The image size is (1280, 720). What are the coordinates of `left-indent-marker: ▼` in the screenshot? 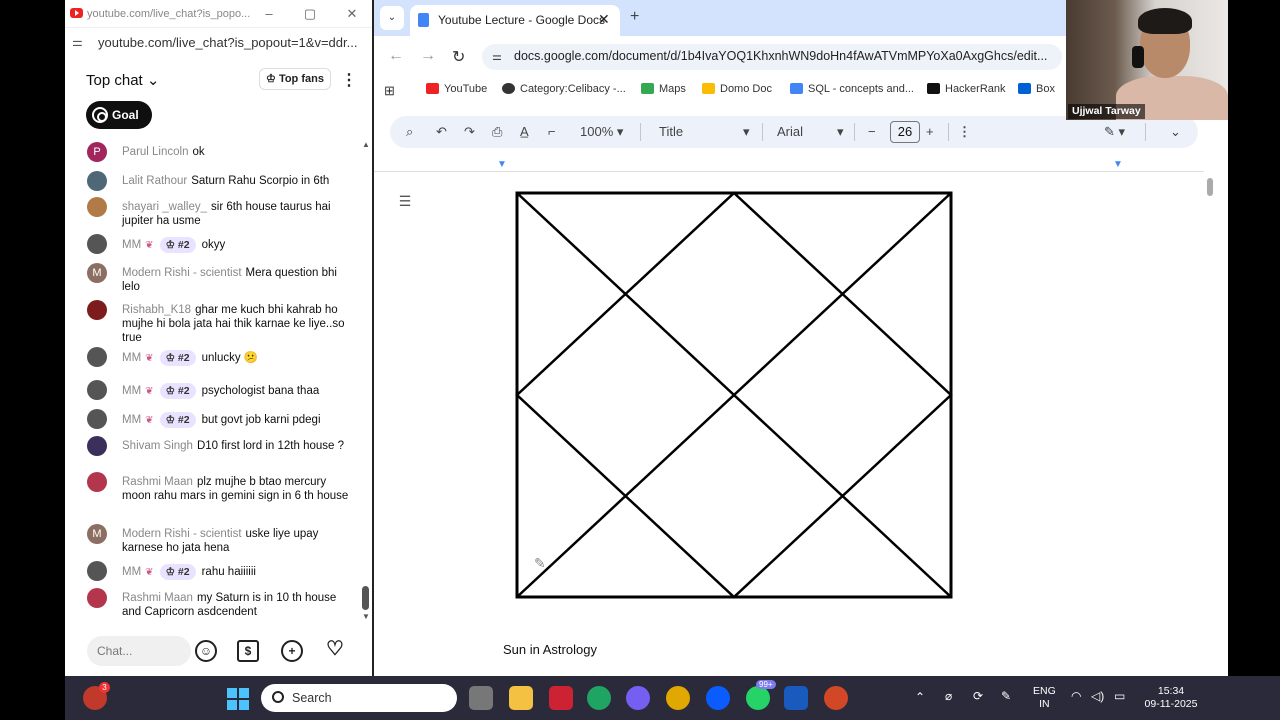 It's located at (502, 164).